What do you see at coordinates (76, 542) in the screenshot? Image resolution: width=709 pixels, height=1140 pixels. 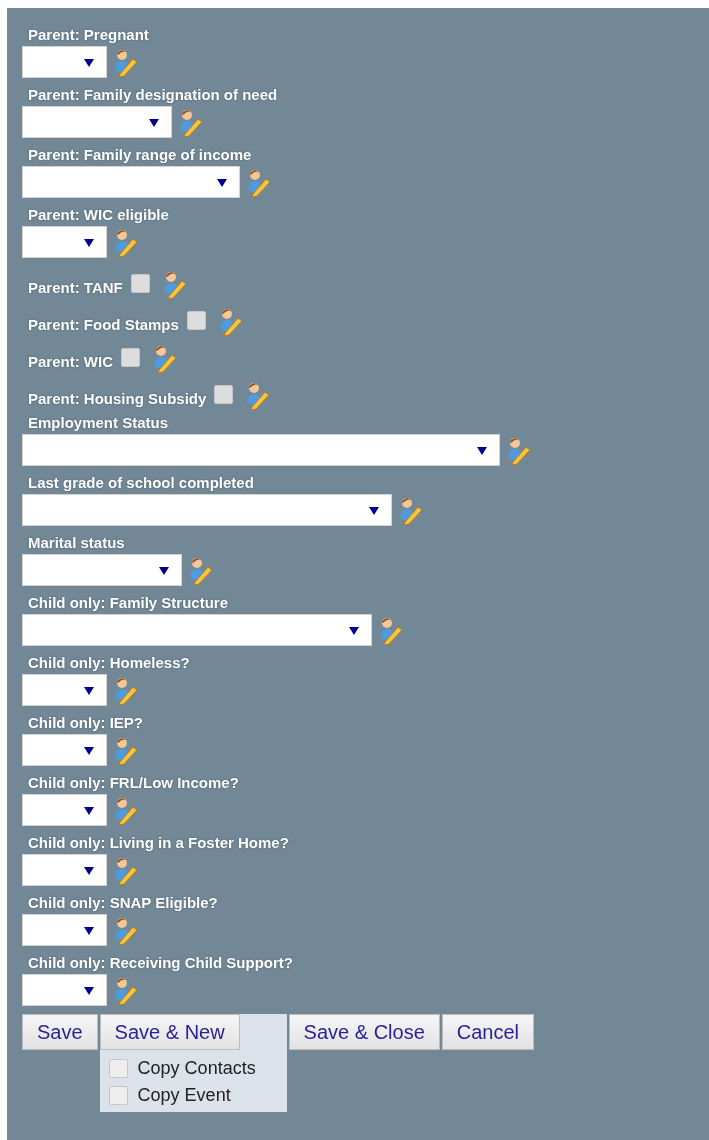 I see `field-label: Marital status` at bounding box center [76, 542].